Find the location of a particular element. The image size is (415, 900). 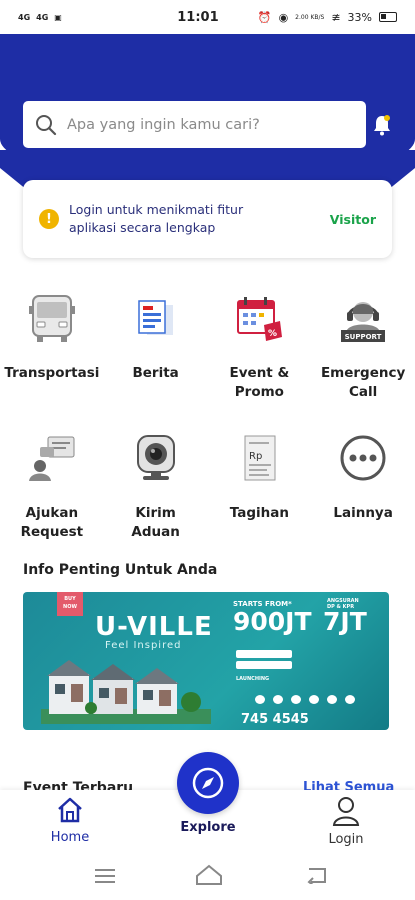

battery-icon is located at coordinates (388, 17).